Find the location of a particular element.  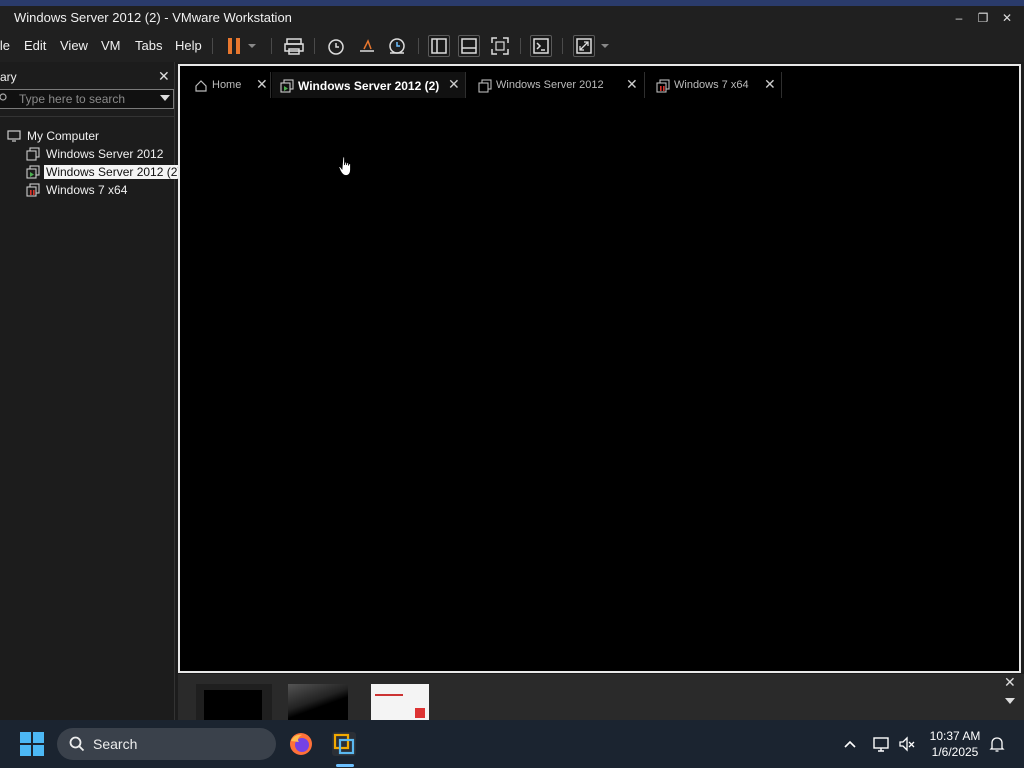

tab-windows-server-2012-2: Windows Server 2012 (2) ✕ is located at coordinates (369, 85).